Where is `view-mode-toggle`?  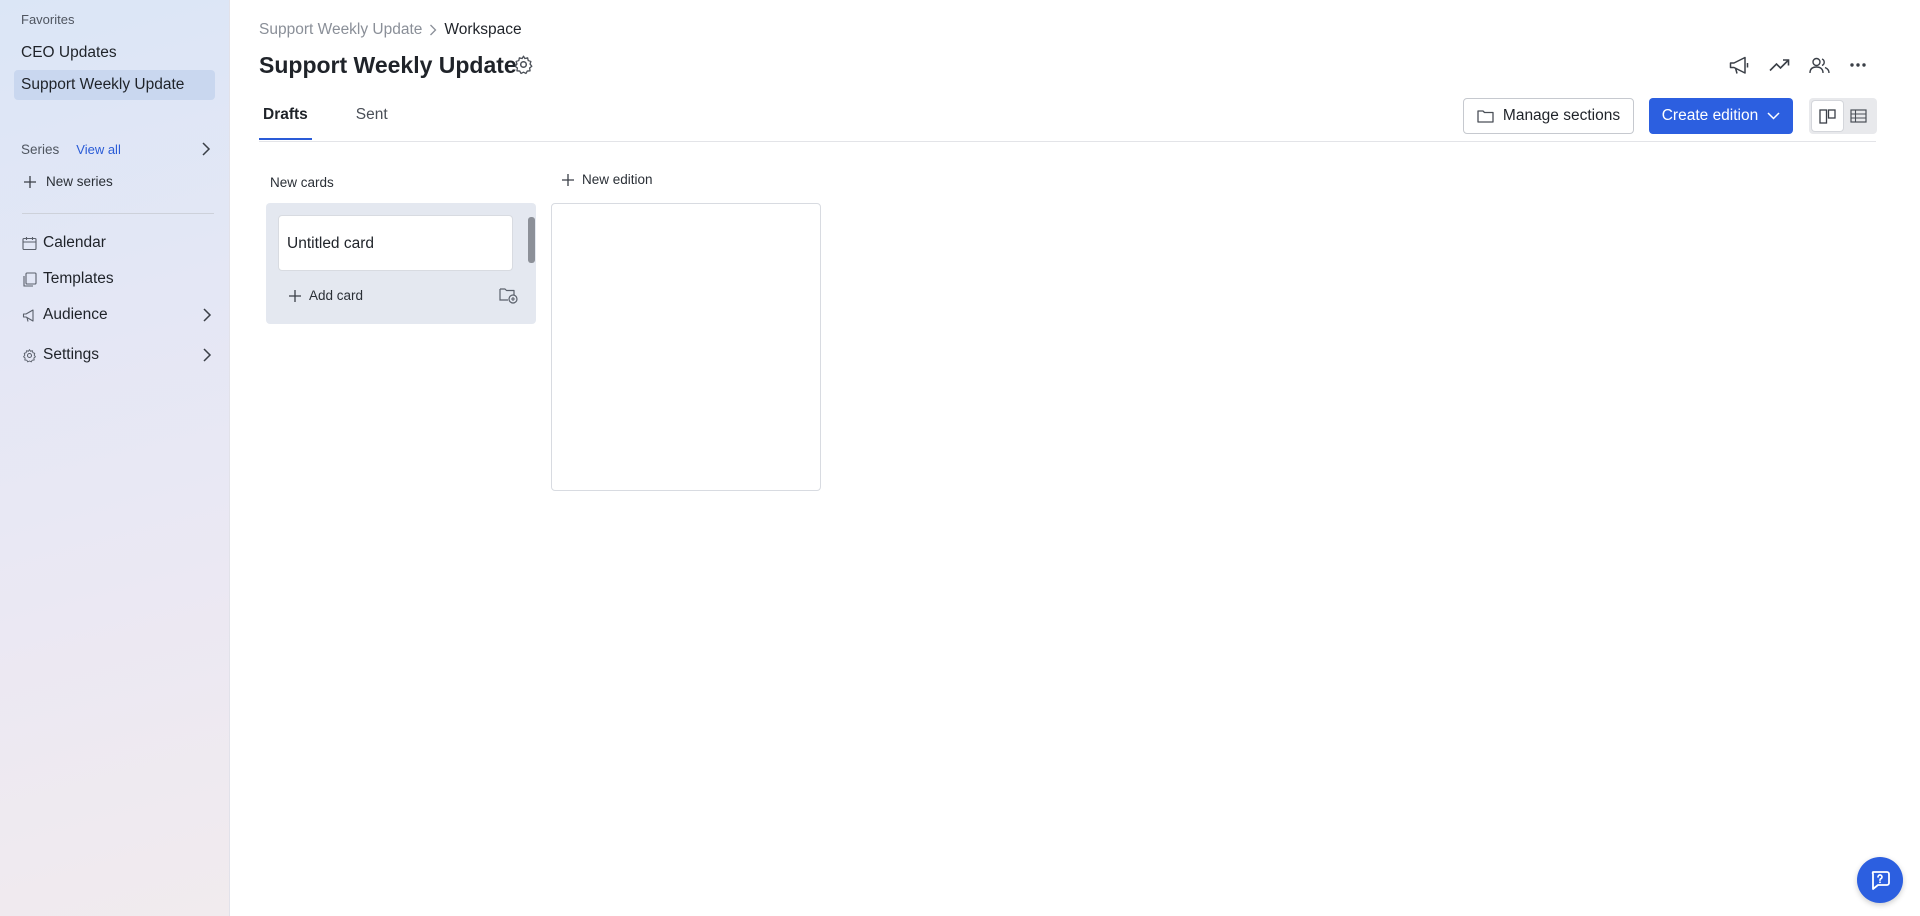
view-mode-toggle is located at coordinates (1843, 116).